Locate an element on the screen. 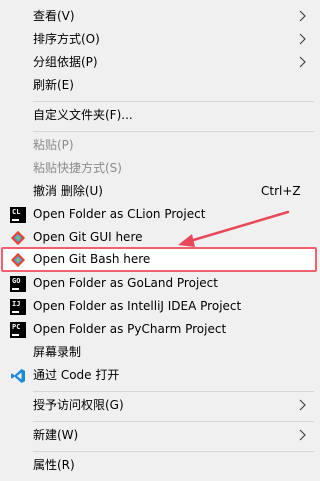 The image size is (320, 481). menu-item-open-goland: GO Open Folder as GoLand Project is located at coordinates (159, 283).